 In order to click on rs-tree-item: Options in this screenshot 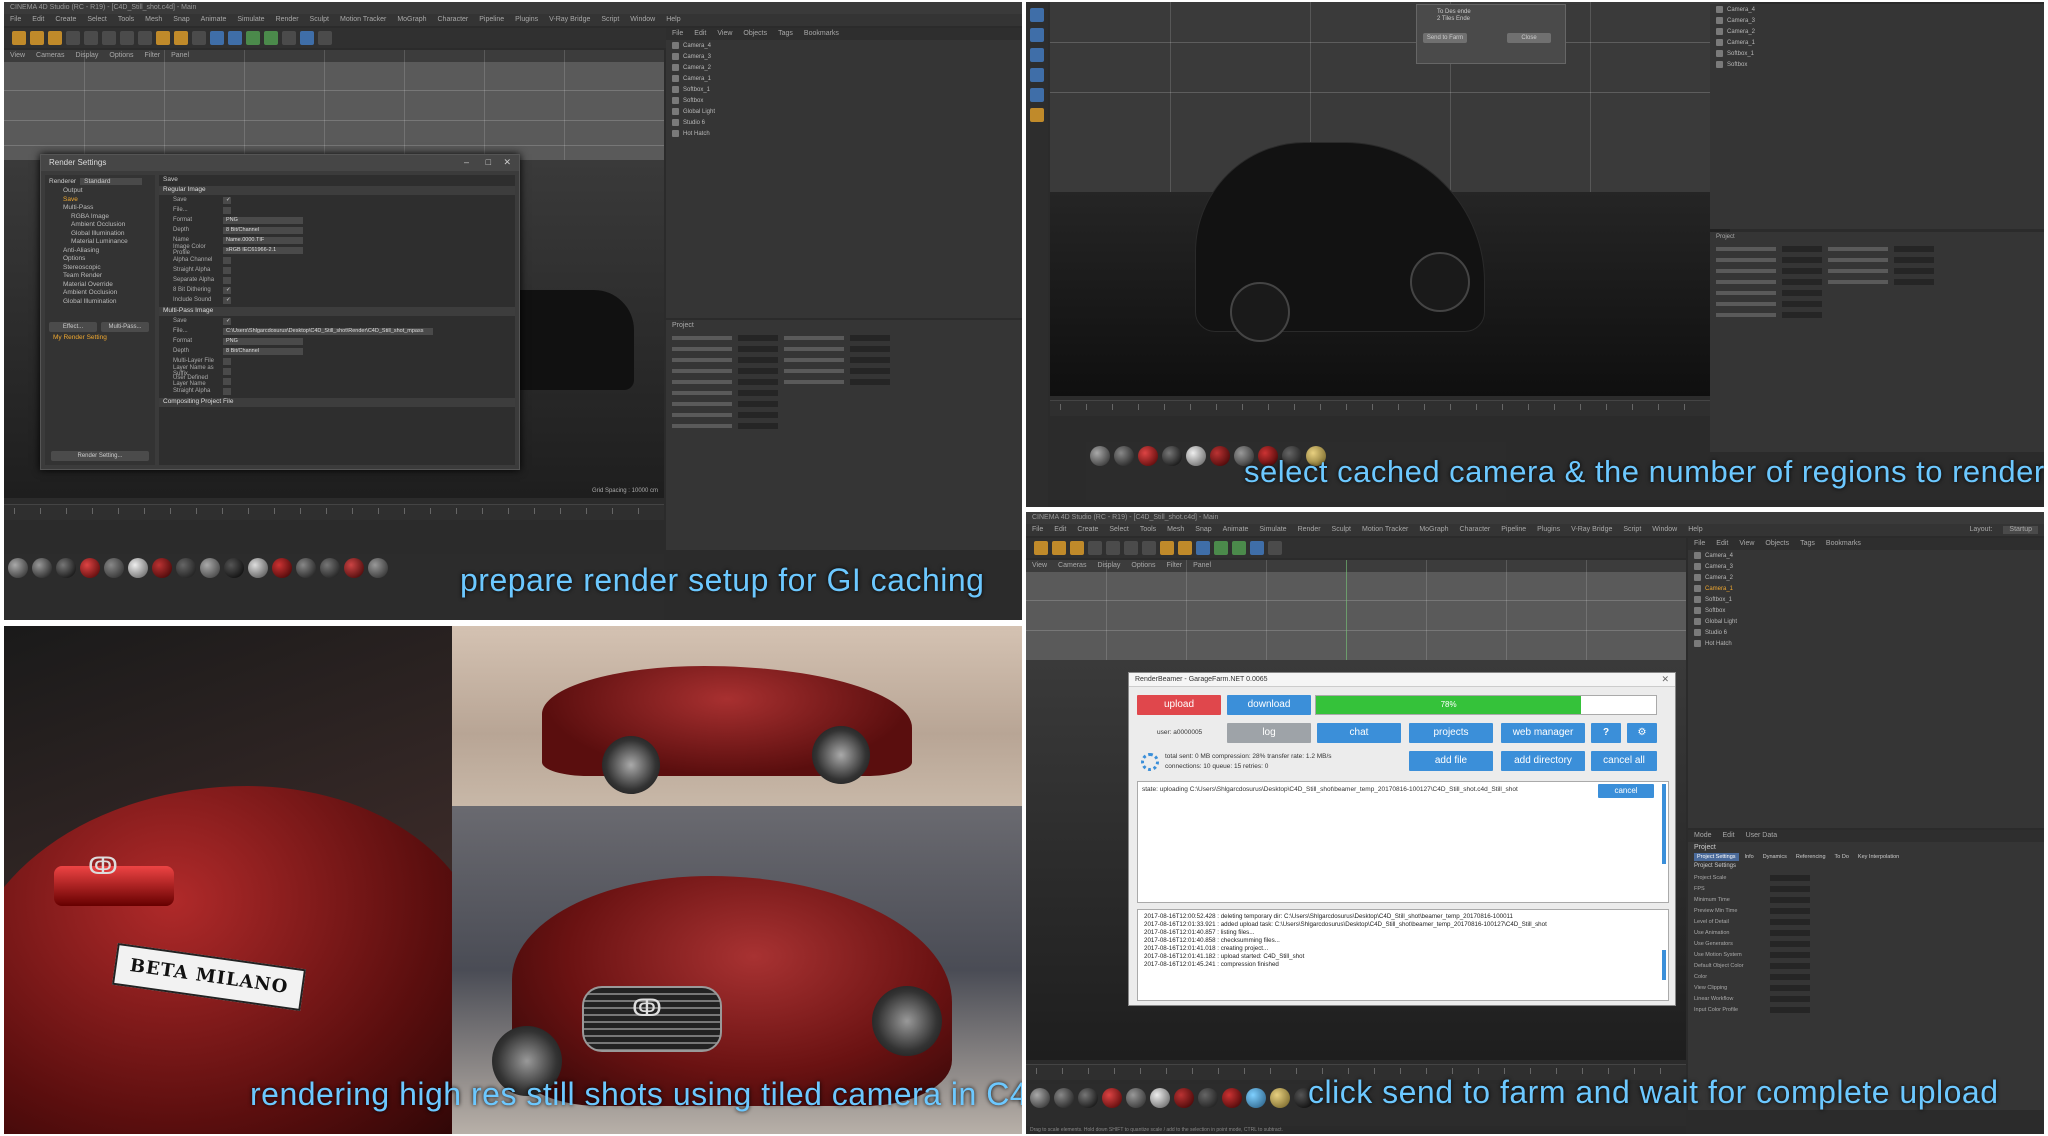, I will do `click(100, 259)`.